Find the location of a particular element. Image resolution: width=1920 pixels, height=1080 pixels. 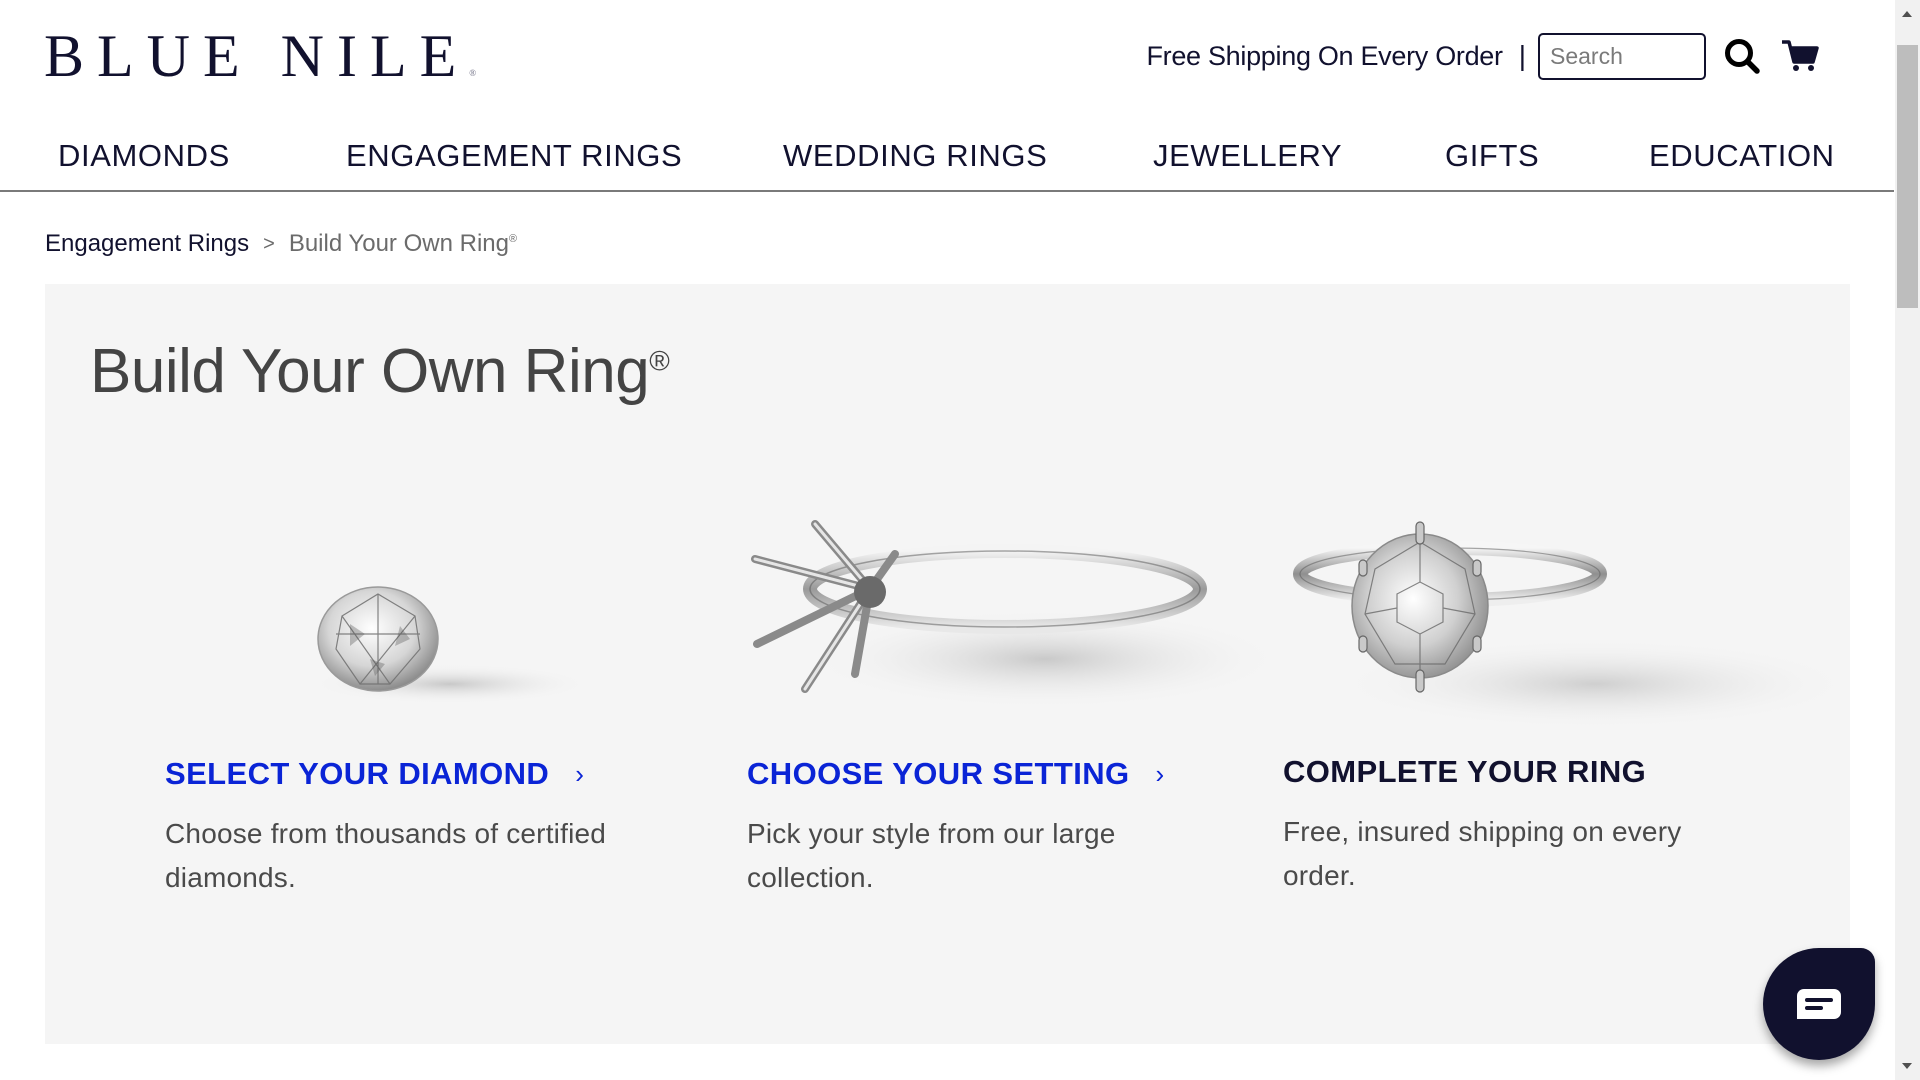

header-utilities: Free Shipping On Every Order | is located at coordinates (1485, 56).